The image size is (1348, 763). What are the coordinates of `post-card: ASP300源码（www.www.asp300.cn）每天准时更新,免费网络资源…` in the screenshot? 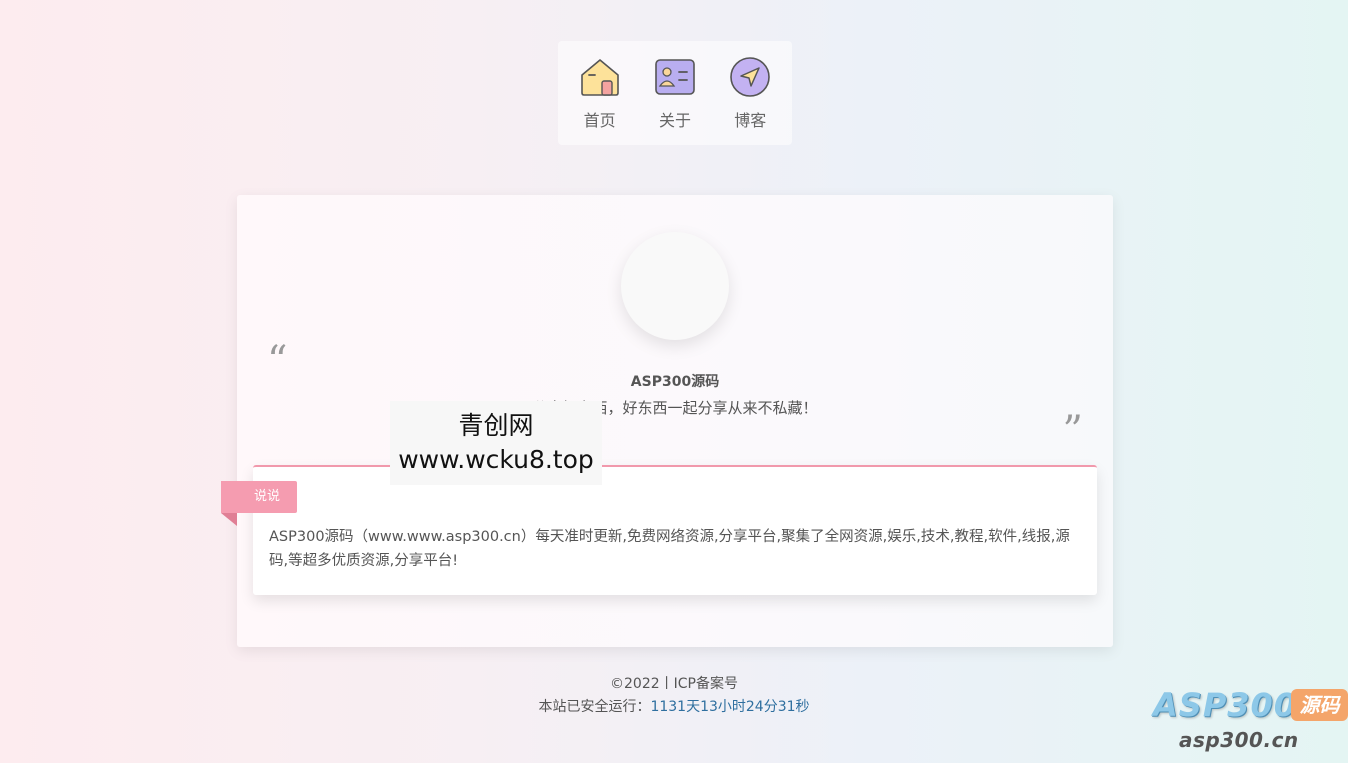 It's located at (675, 530).